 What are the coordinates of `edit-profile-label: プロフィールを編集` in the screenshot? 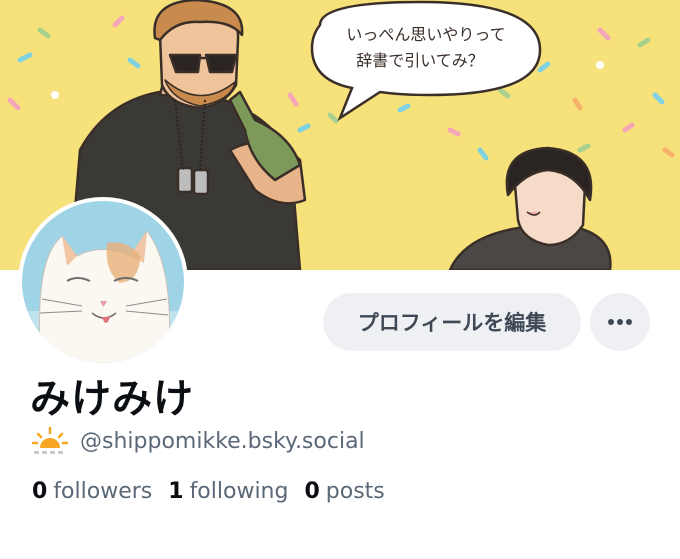 It's located at (452, 323).